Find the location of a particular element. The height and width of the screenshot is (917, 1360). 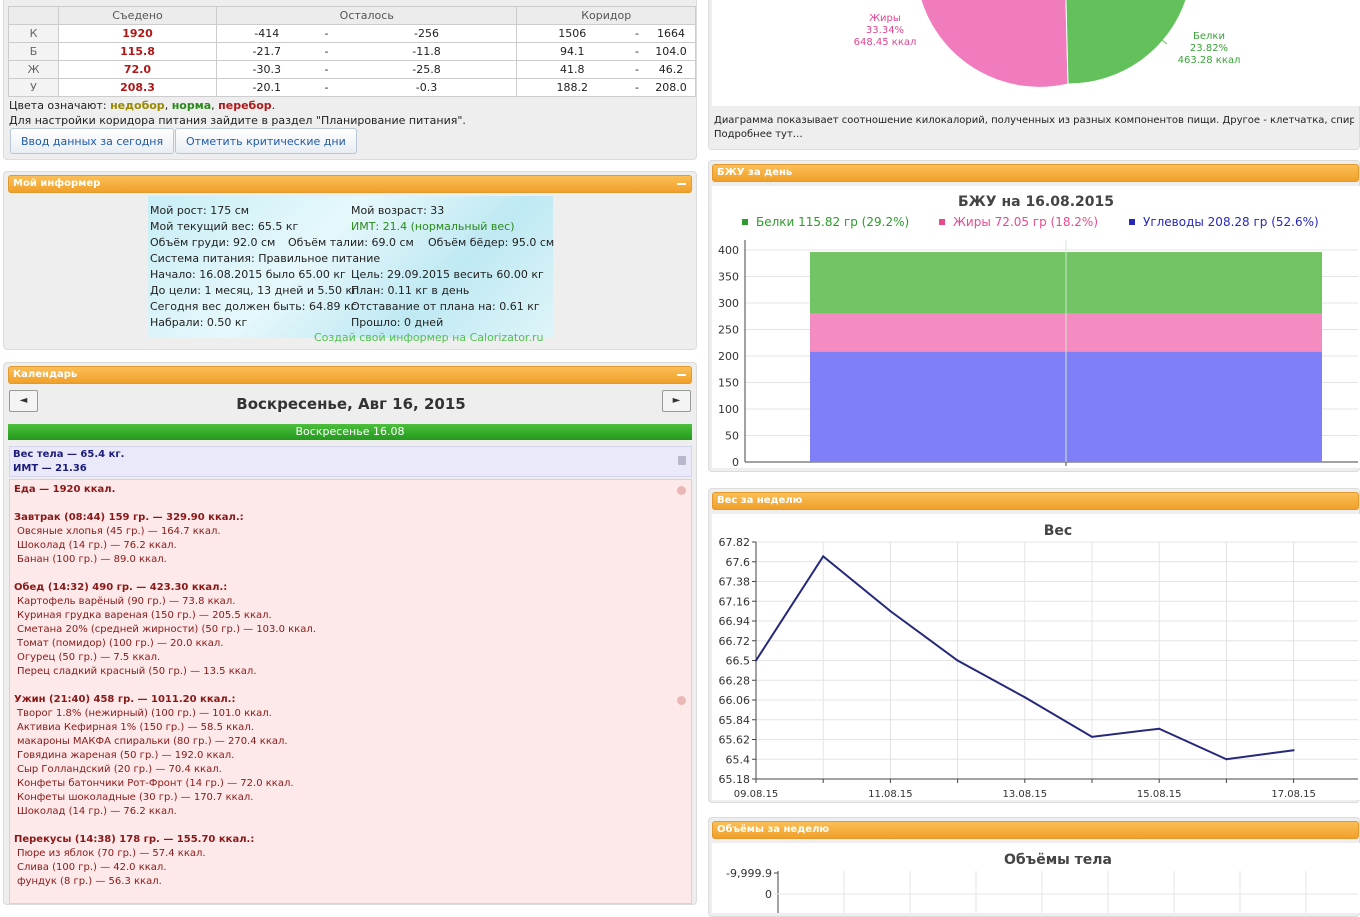

table-row: Б 115.8 -21.7 - -11.8 94.1 - 104.0 is located at coordinates (352, 51).